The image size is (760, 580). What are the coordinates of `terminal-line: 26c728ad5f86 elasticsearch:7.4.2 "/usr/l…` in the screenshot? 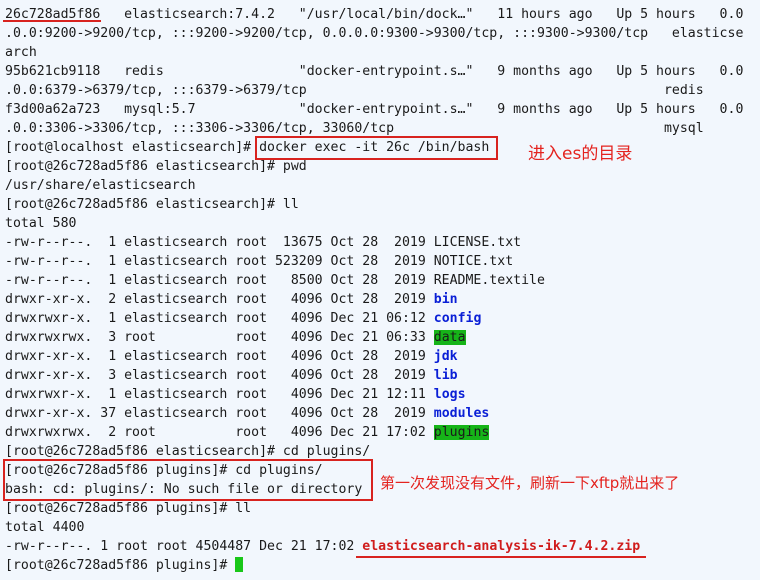 It's located at (374, 14).